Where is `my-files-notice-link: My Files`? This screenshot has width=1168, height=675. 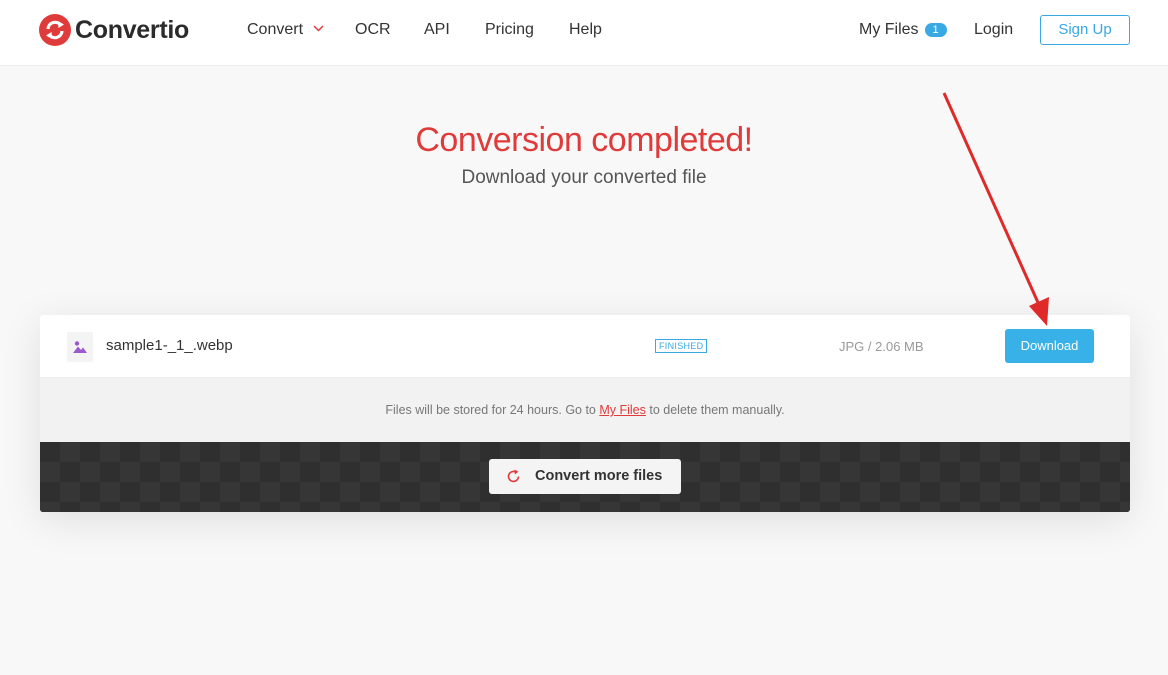
my-files-notice-link: My Files is located at coordinates (622, 410).